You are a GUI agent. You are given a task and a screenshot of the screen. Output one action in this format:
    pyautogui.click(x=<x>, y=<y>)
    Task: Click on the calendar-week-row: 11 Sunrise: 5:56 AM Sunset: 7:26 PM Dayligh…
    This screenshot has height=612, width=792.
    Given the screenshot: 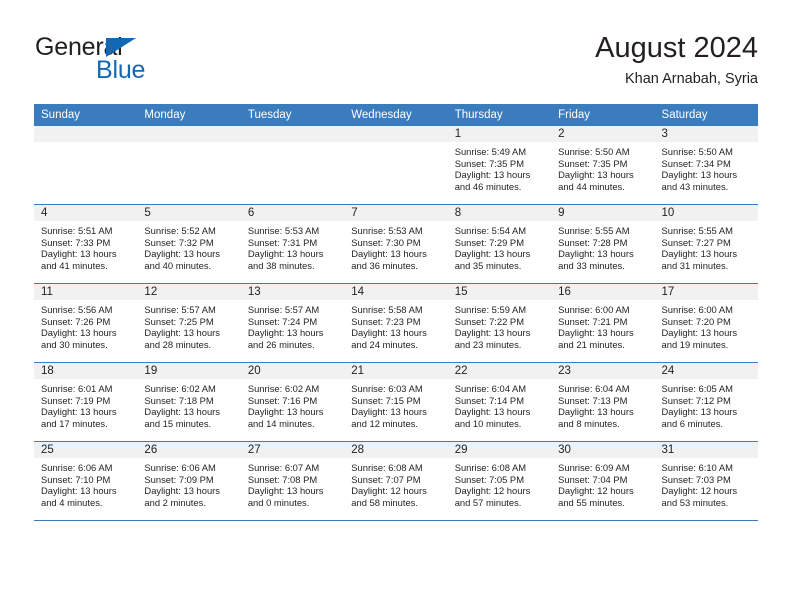 What is the action you would take?
    pyautogui.click(x=396, y=323)
    